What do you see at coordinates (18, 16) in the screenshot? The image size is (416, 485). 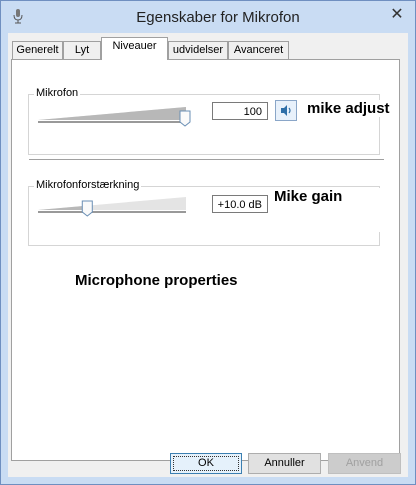 I see `microphone-icon` at bounding box center [18, 16].